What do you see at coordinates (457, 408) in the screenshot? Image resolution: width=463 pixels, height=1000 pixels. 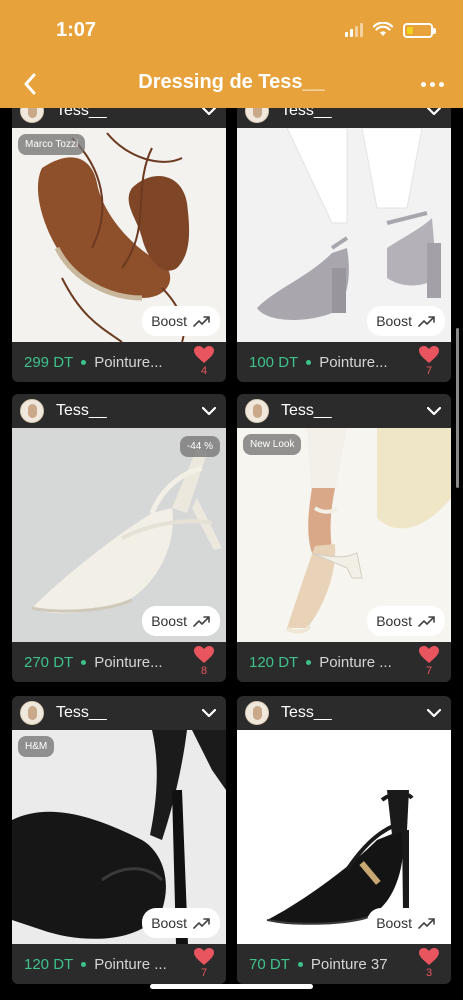 I see `scrollbar` at bounding box center [457, 408].